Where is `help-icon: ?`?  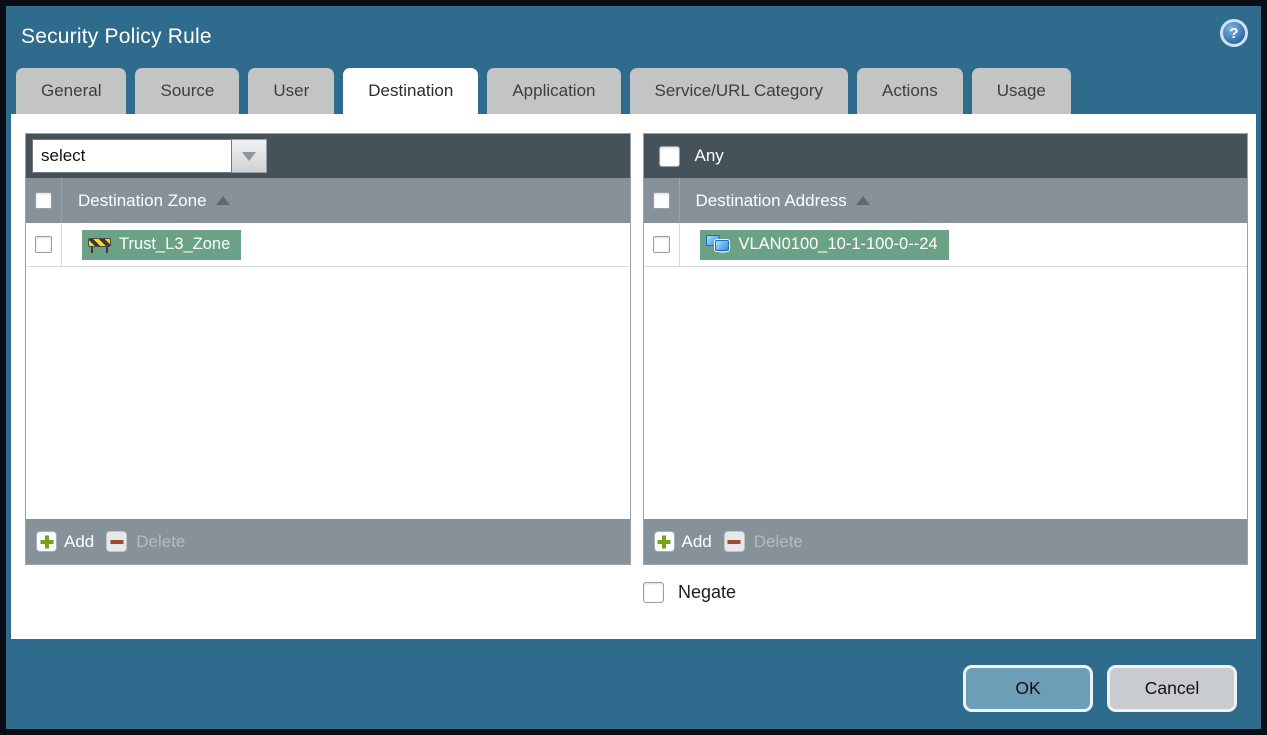 help-icon: ? is located at coordinates (1234, 33).